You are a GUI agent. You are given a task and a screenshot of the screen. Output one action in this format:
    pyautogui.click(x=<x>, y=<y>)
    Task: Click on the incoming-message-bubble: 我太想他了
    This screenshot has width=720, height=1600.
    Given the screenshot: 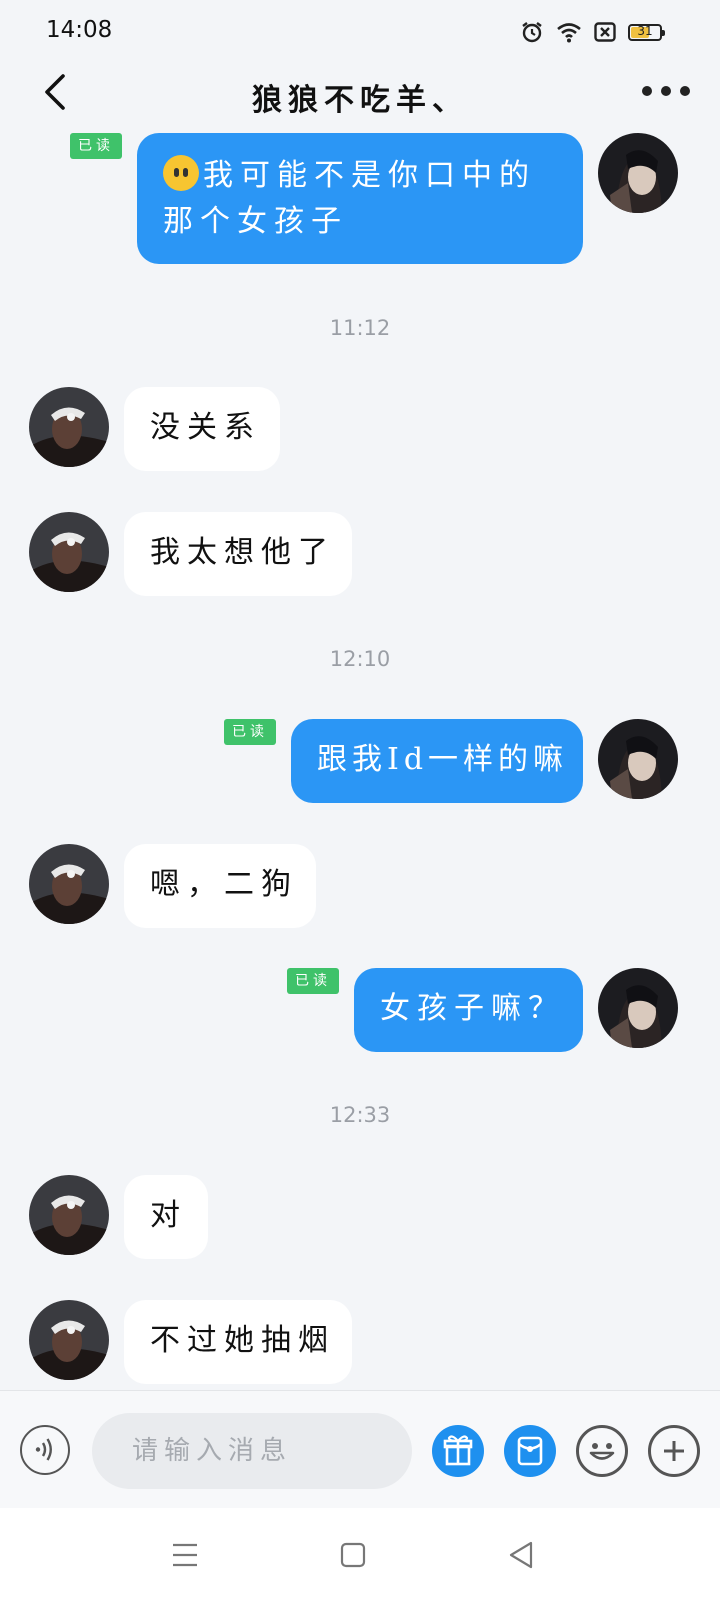 What is the action you would take?
    pyautogui.click(x=238, y=554)
    